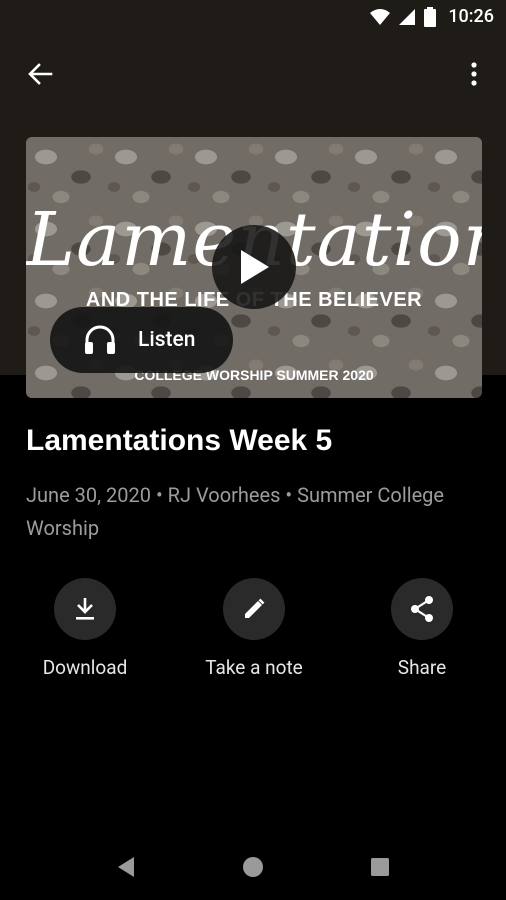 The width and height of the screenshot is (506, 900). I want to click on nav-back-button, so click(126, 867).